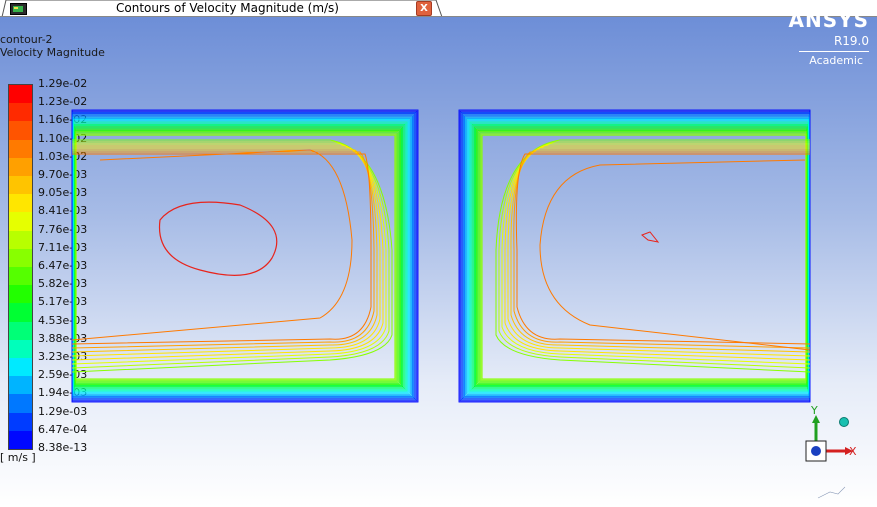  I want to click on axis-triad-icon: Y X, so click(831, 433).